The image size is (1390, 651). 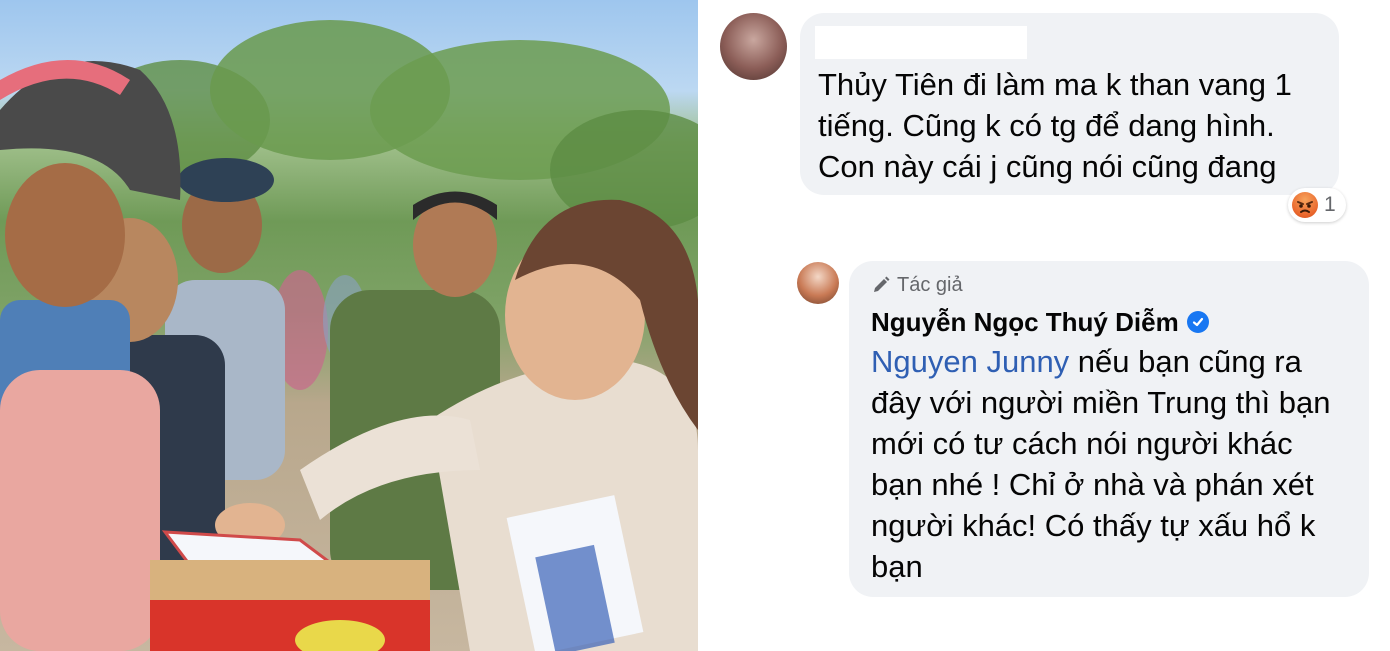 I want to click on reaction-summary: 1, so click(x=1317, y=205).